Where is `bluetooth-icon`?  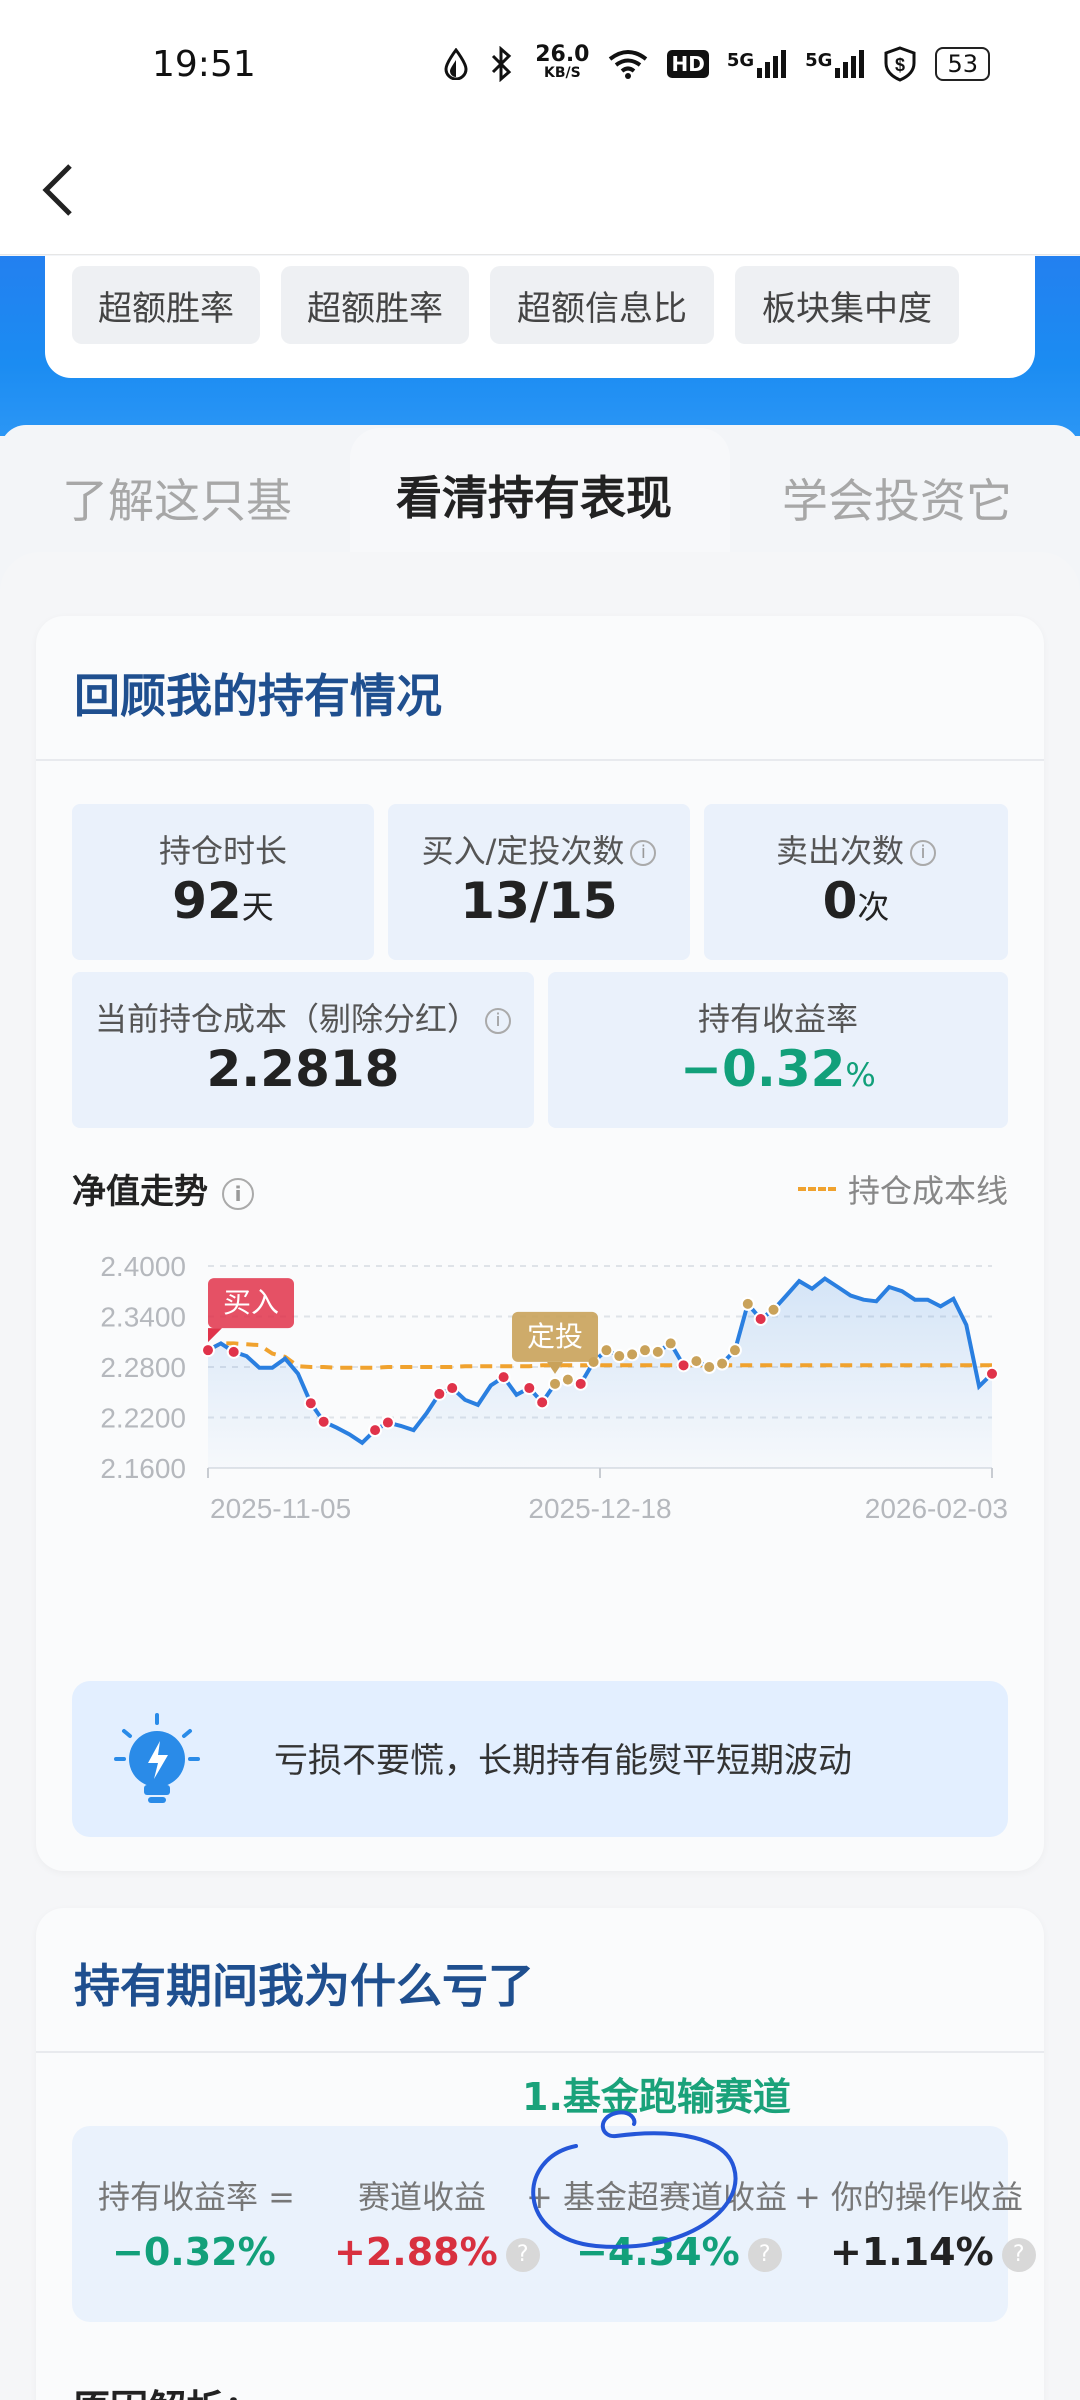 bluetooth-icon is located at coordinates (502, 64).